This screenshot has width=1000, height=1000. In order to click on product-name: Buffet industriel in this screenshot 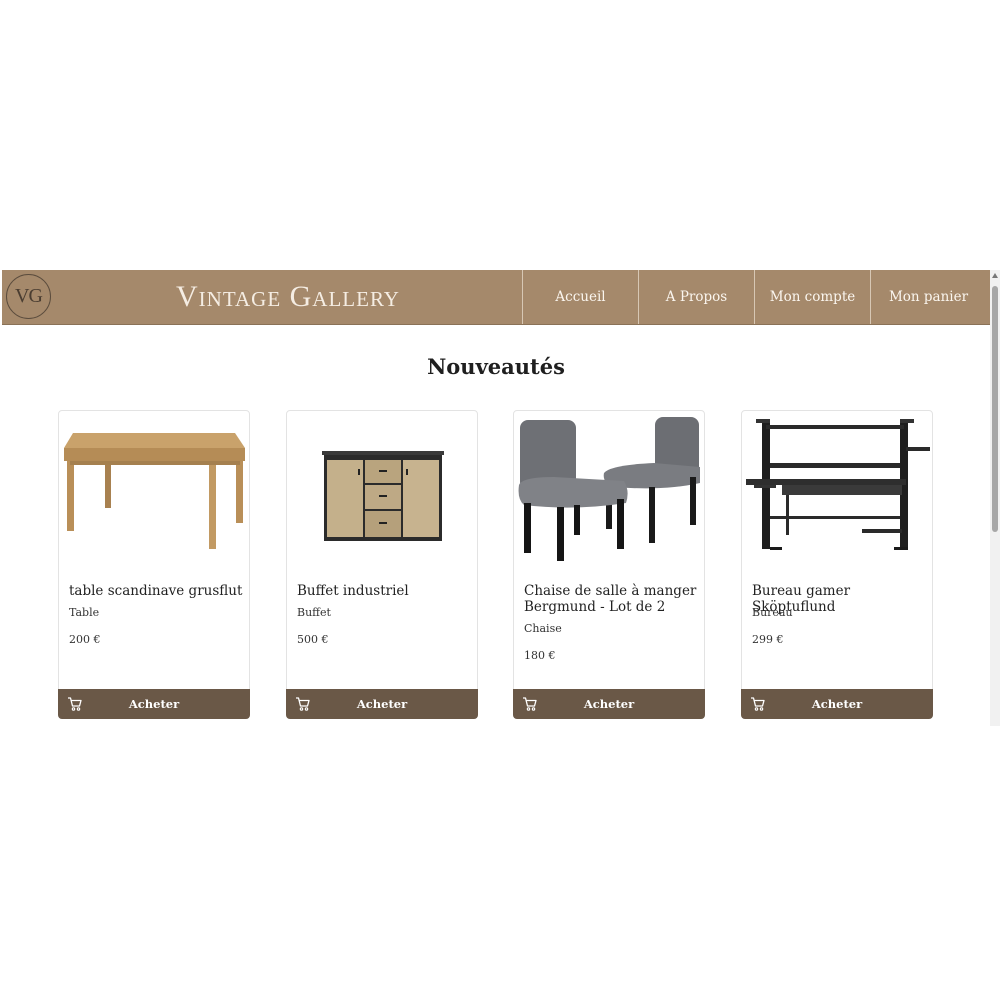, I will do `click(353, 591)`.